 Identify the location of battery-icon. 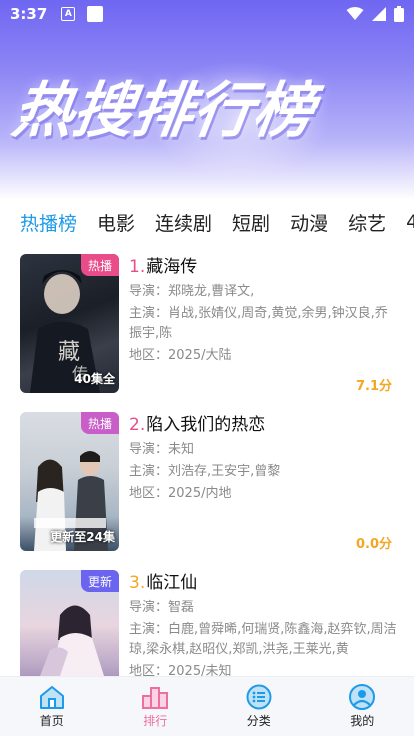
(399, 14).